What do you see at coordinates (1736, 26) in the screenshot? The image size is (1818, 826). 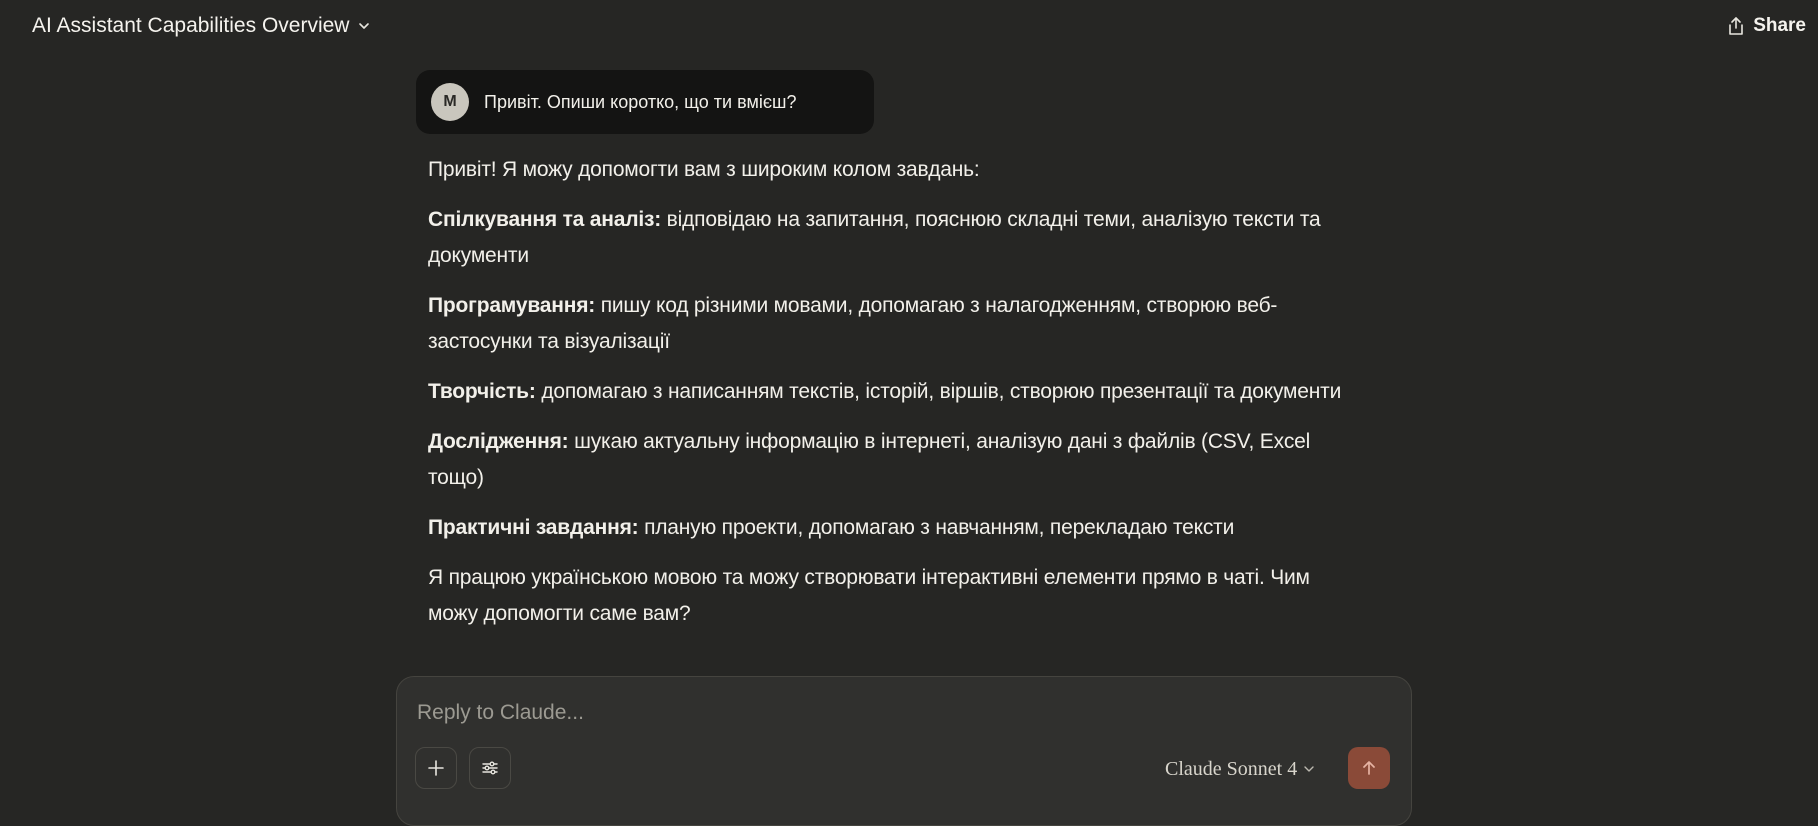 I see `share-icon` at bounding box center [1736, 26].